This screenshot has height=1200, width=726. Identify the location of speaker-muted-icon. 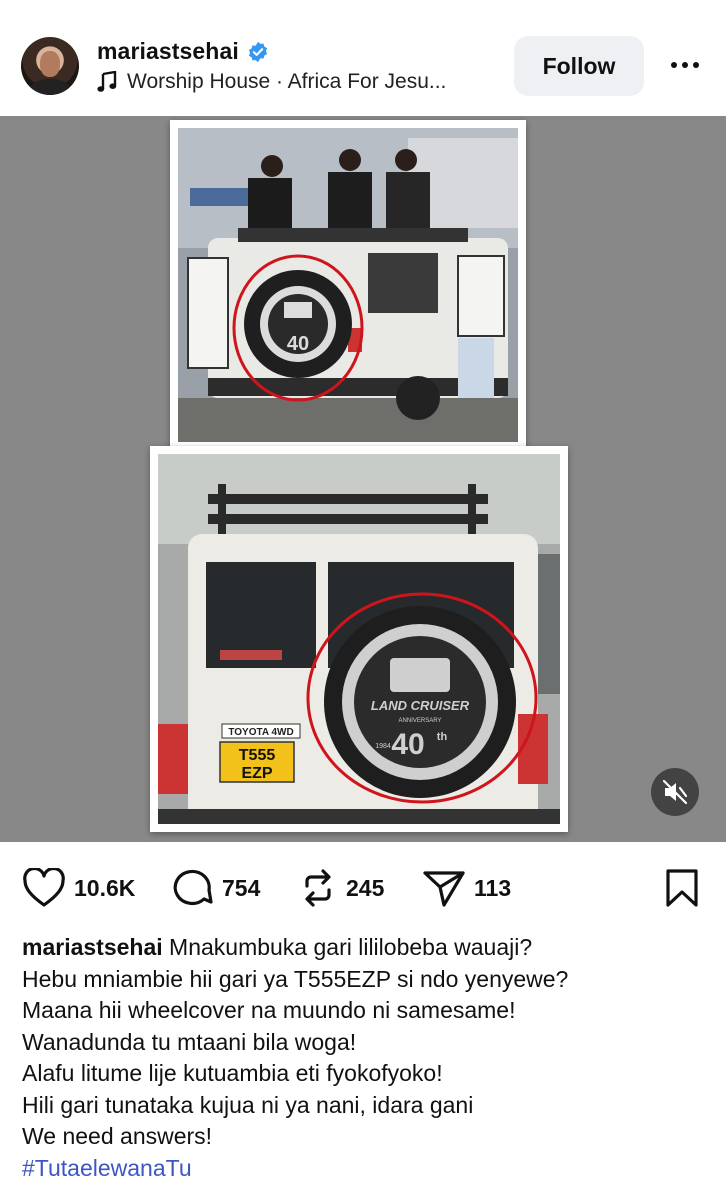
(675, 792).